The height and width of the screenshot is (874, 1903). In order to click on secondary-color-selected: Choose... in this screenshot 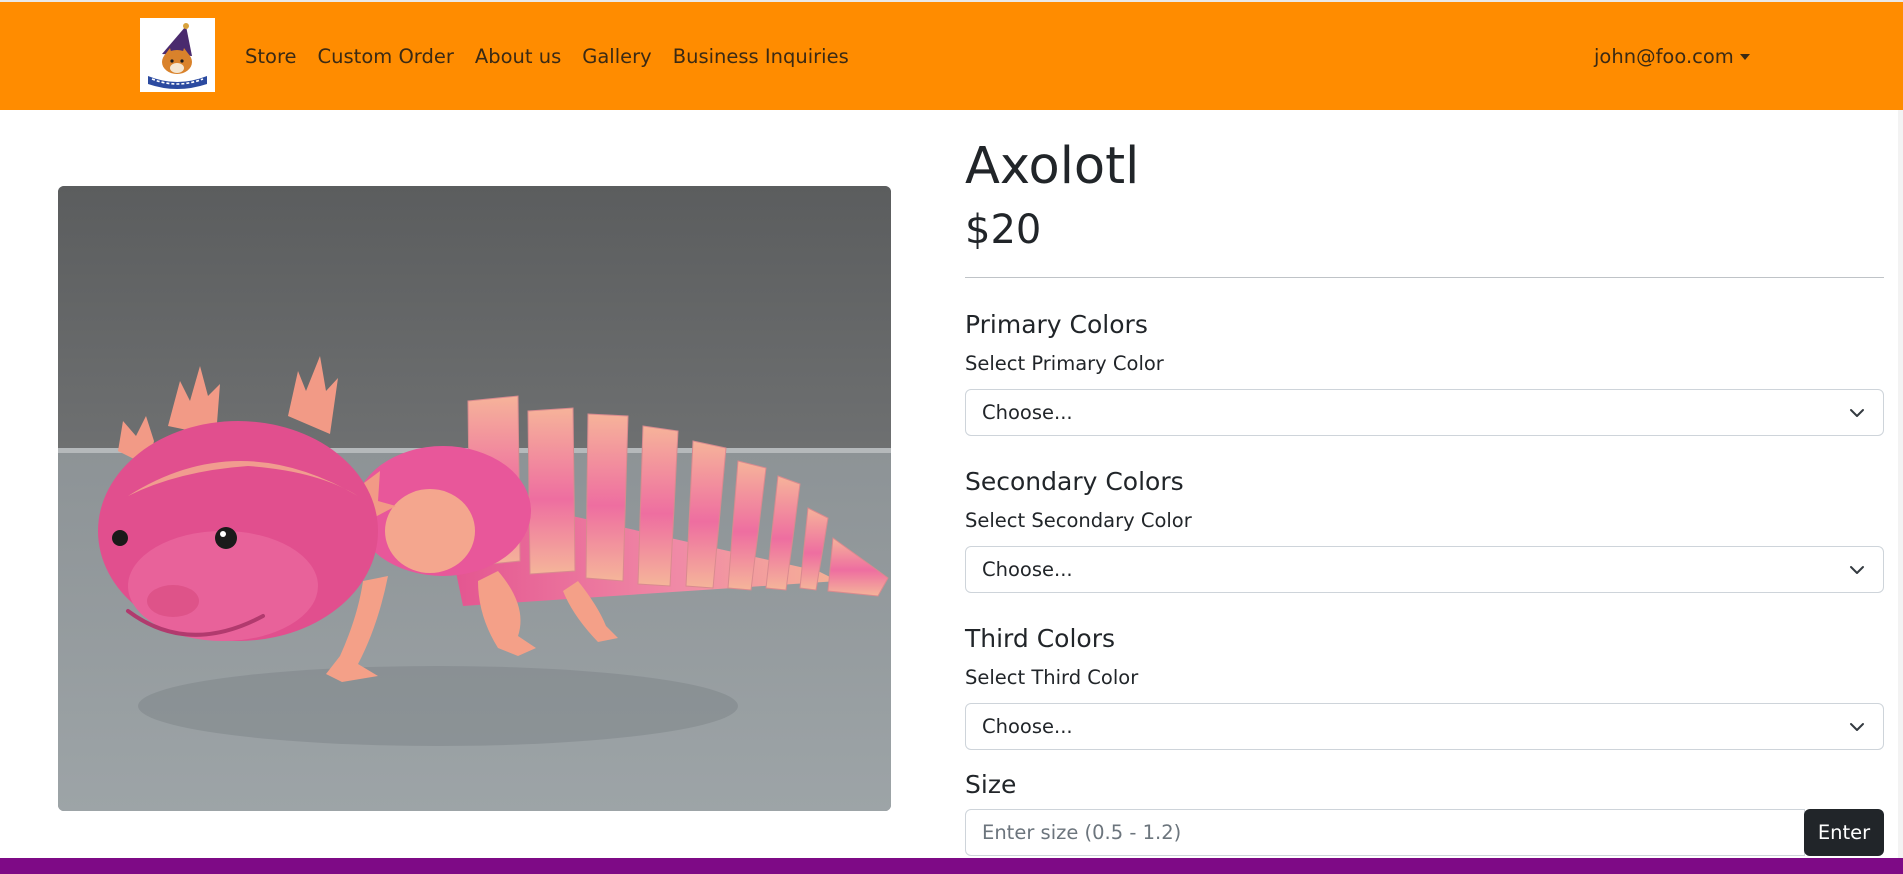, I will do `click(1027, 569)`.